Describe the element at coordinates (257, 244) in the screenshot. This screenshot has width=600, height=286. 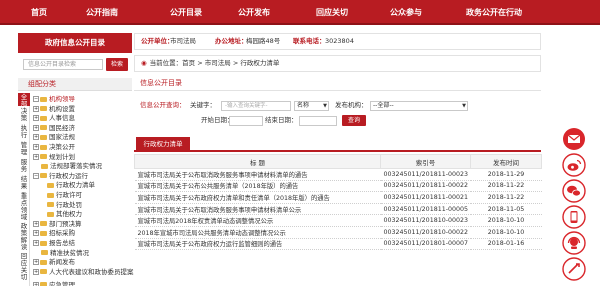
I see `row-title-link: 宣城市司法局关于公布政府权力运行监管细则的通告` at that location.